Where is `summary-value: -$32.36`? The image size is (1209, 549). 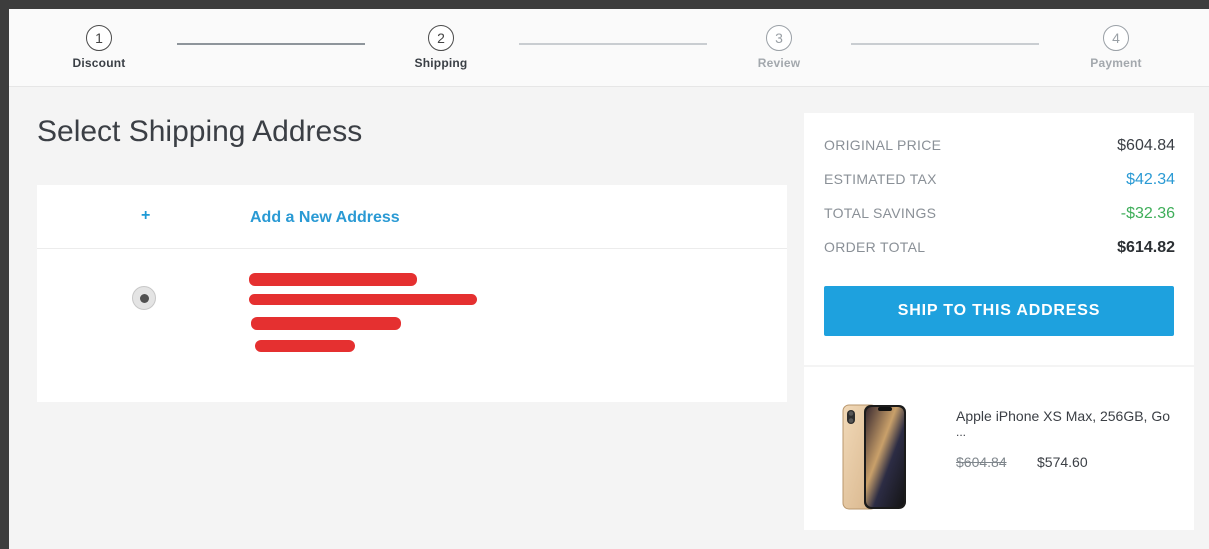
summary-value: -$32.36 is located at coordinates (1147, 213).